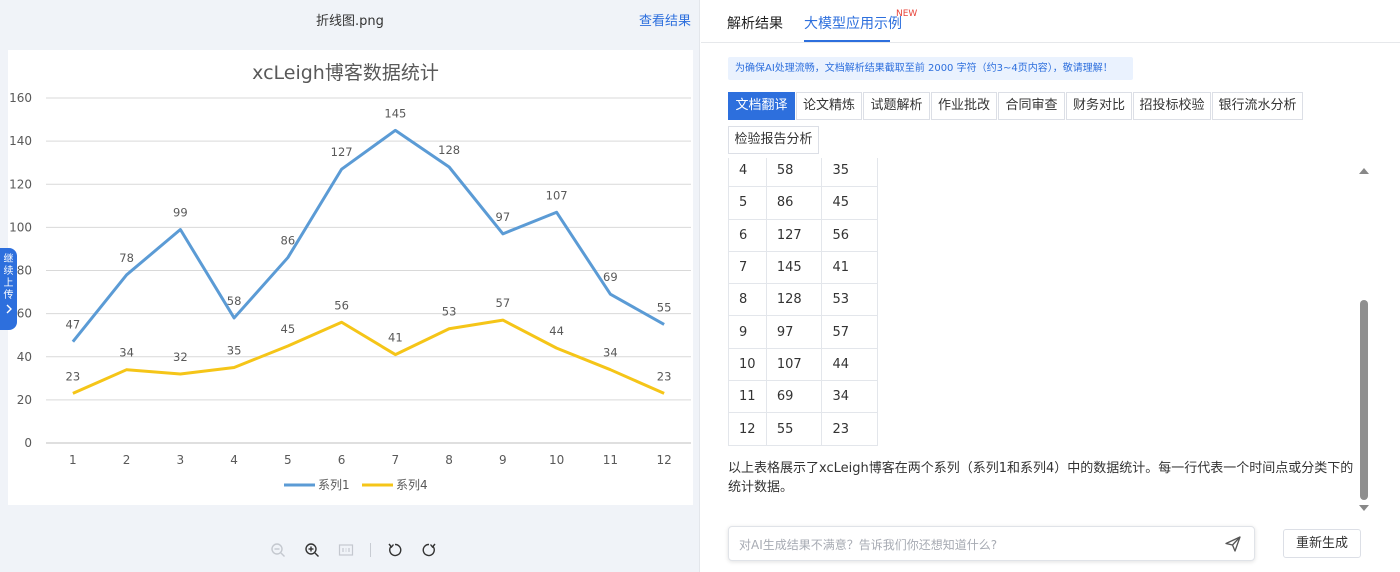 This screenshot has width=1400, height=572. I want to click on table-row: 6 127 56, so click(803, 235).